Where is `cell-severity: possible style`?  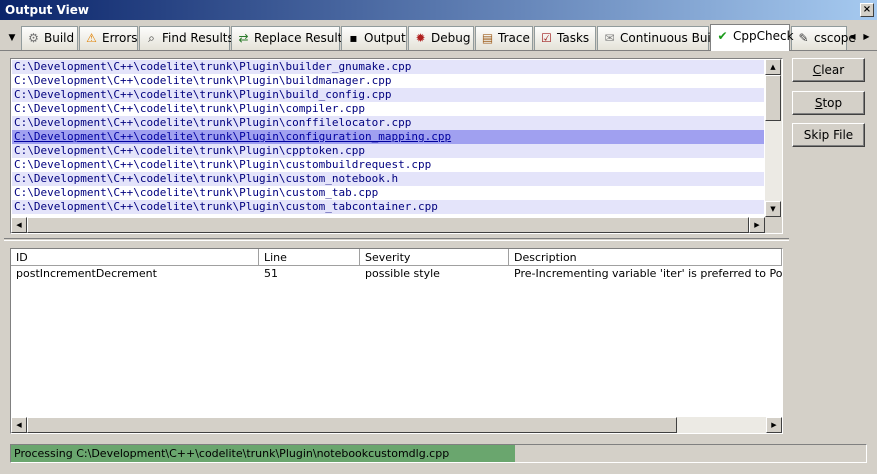
cell-severity: possible style is located at coordinates (402, 273).